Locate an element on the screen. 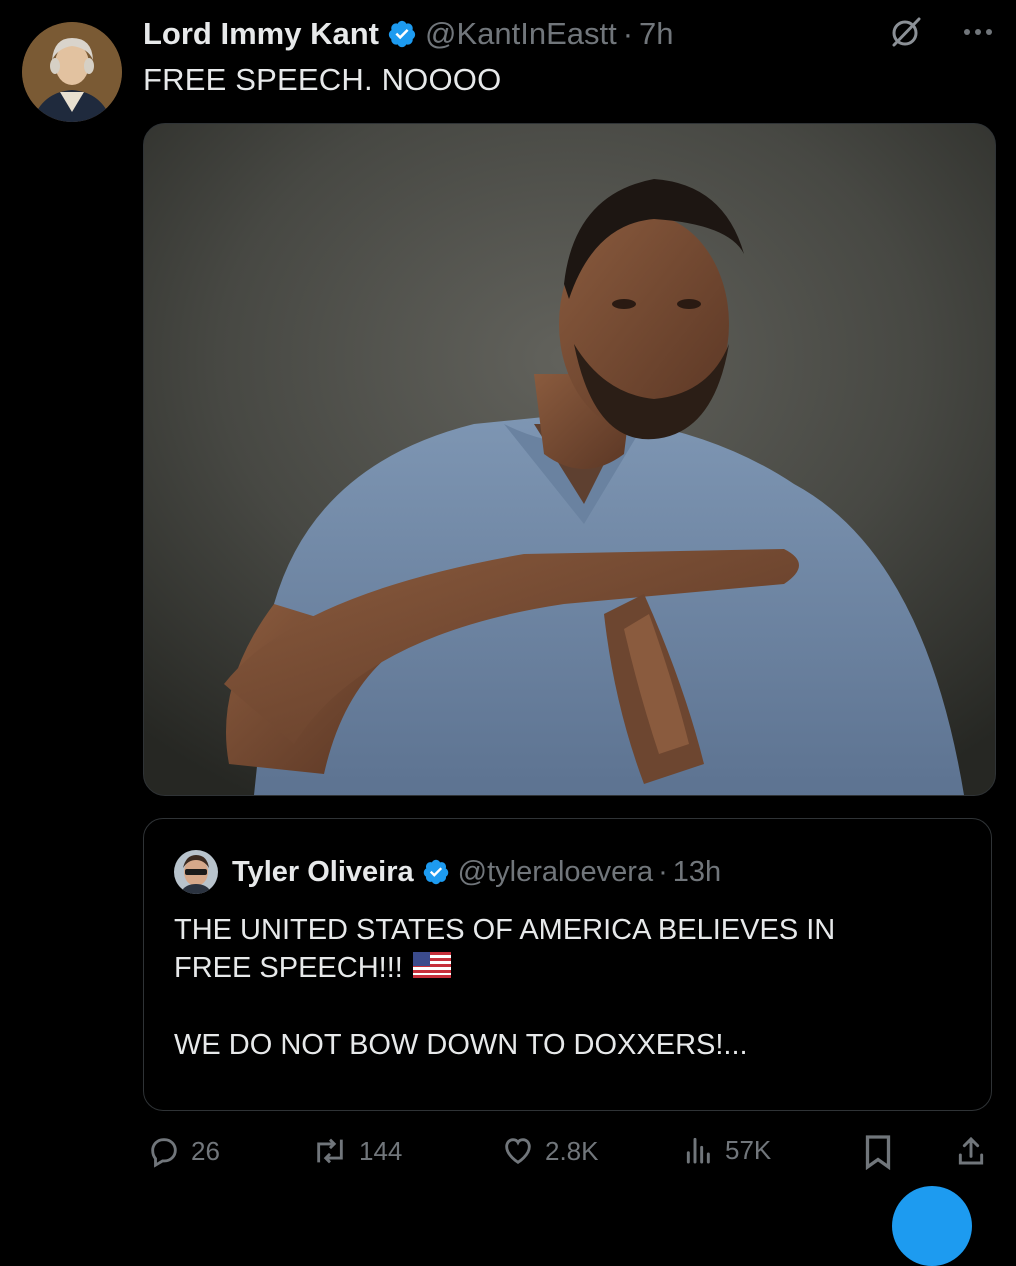  grok-icon is located at coordinates (906, 32).